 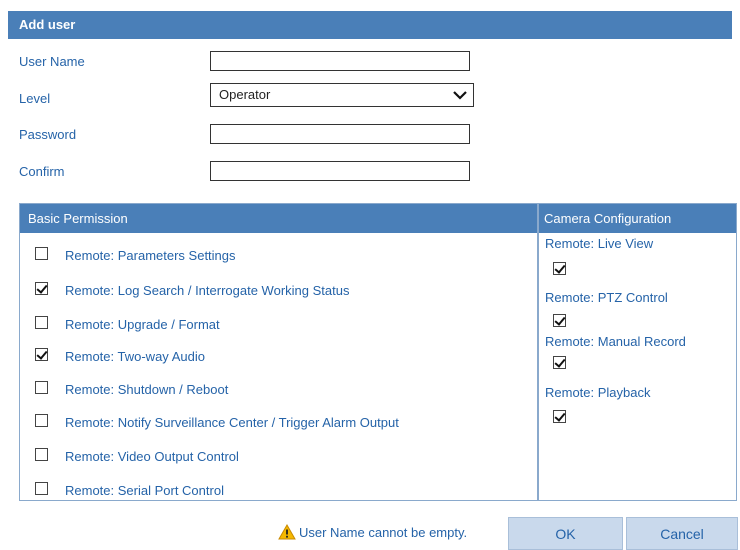 What do you see at coordinates (615, 341) in the screenshot?
I see `camera-permission-label: Remote: Manual Record` at bounding box center [615, 341].